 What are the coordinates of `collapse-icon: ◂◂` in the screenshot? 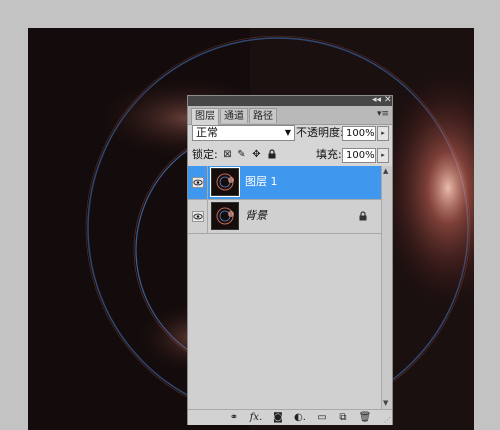 It's located at (376, 100).